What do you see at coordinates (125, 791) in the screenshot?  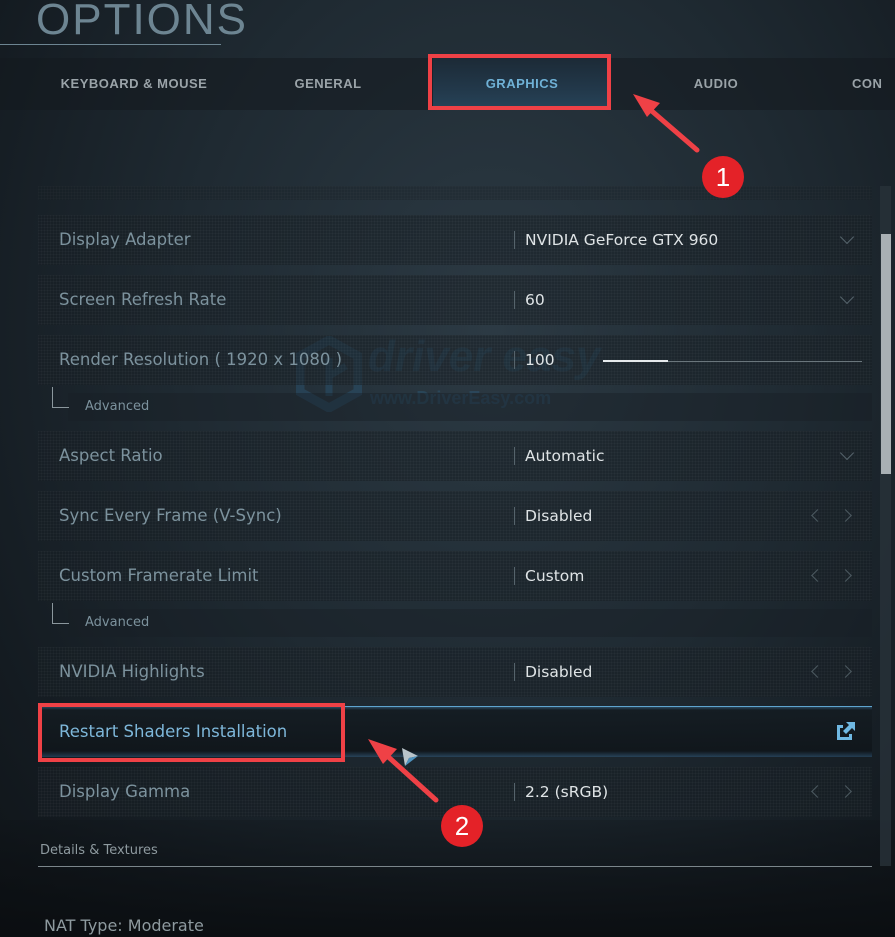 I see `setting-label: Display Gamma` at bounding box center [125, 791].